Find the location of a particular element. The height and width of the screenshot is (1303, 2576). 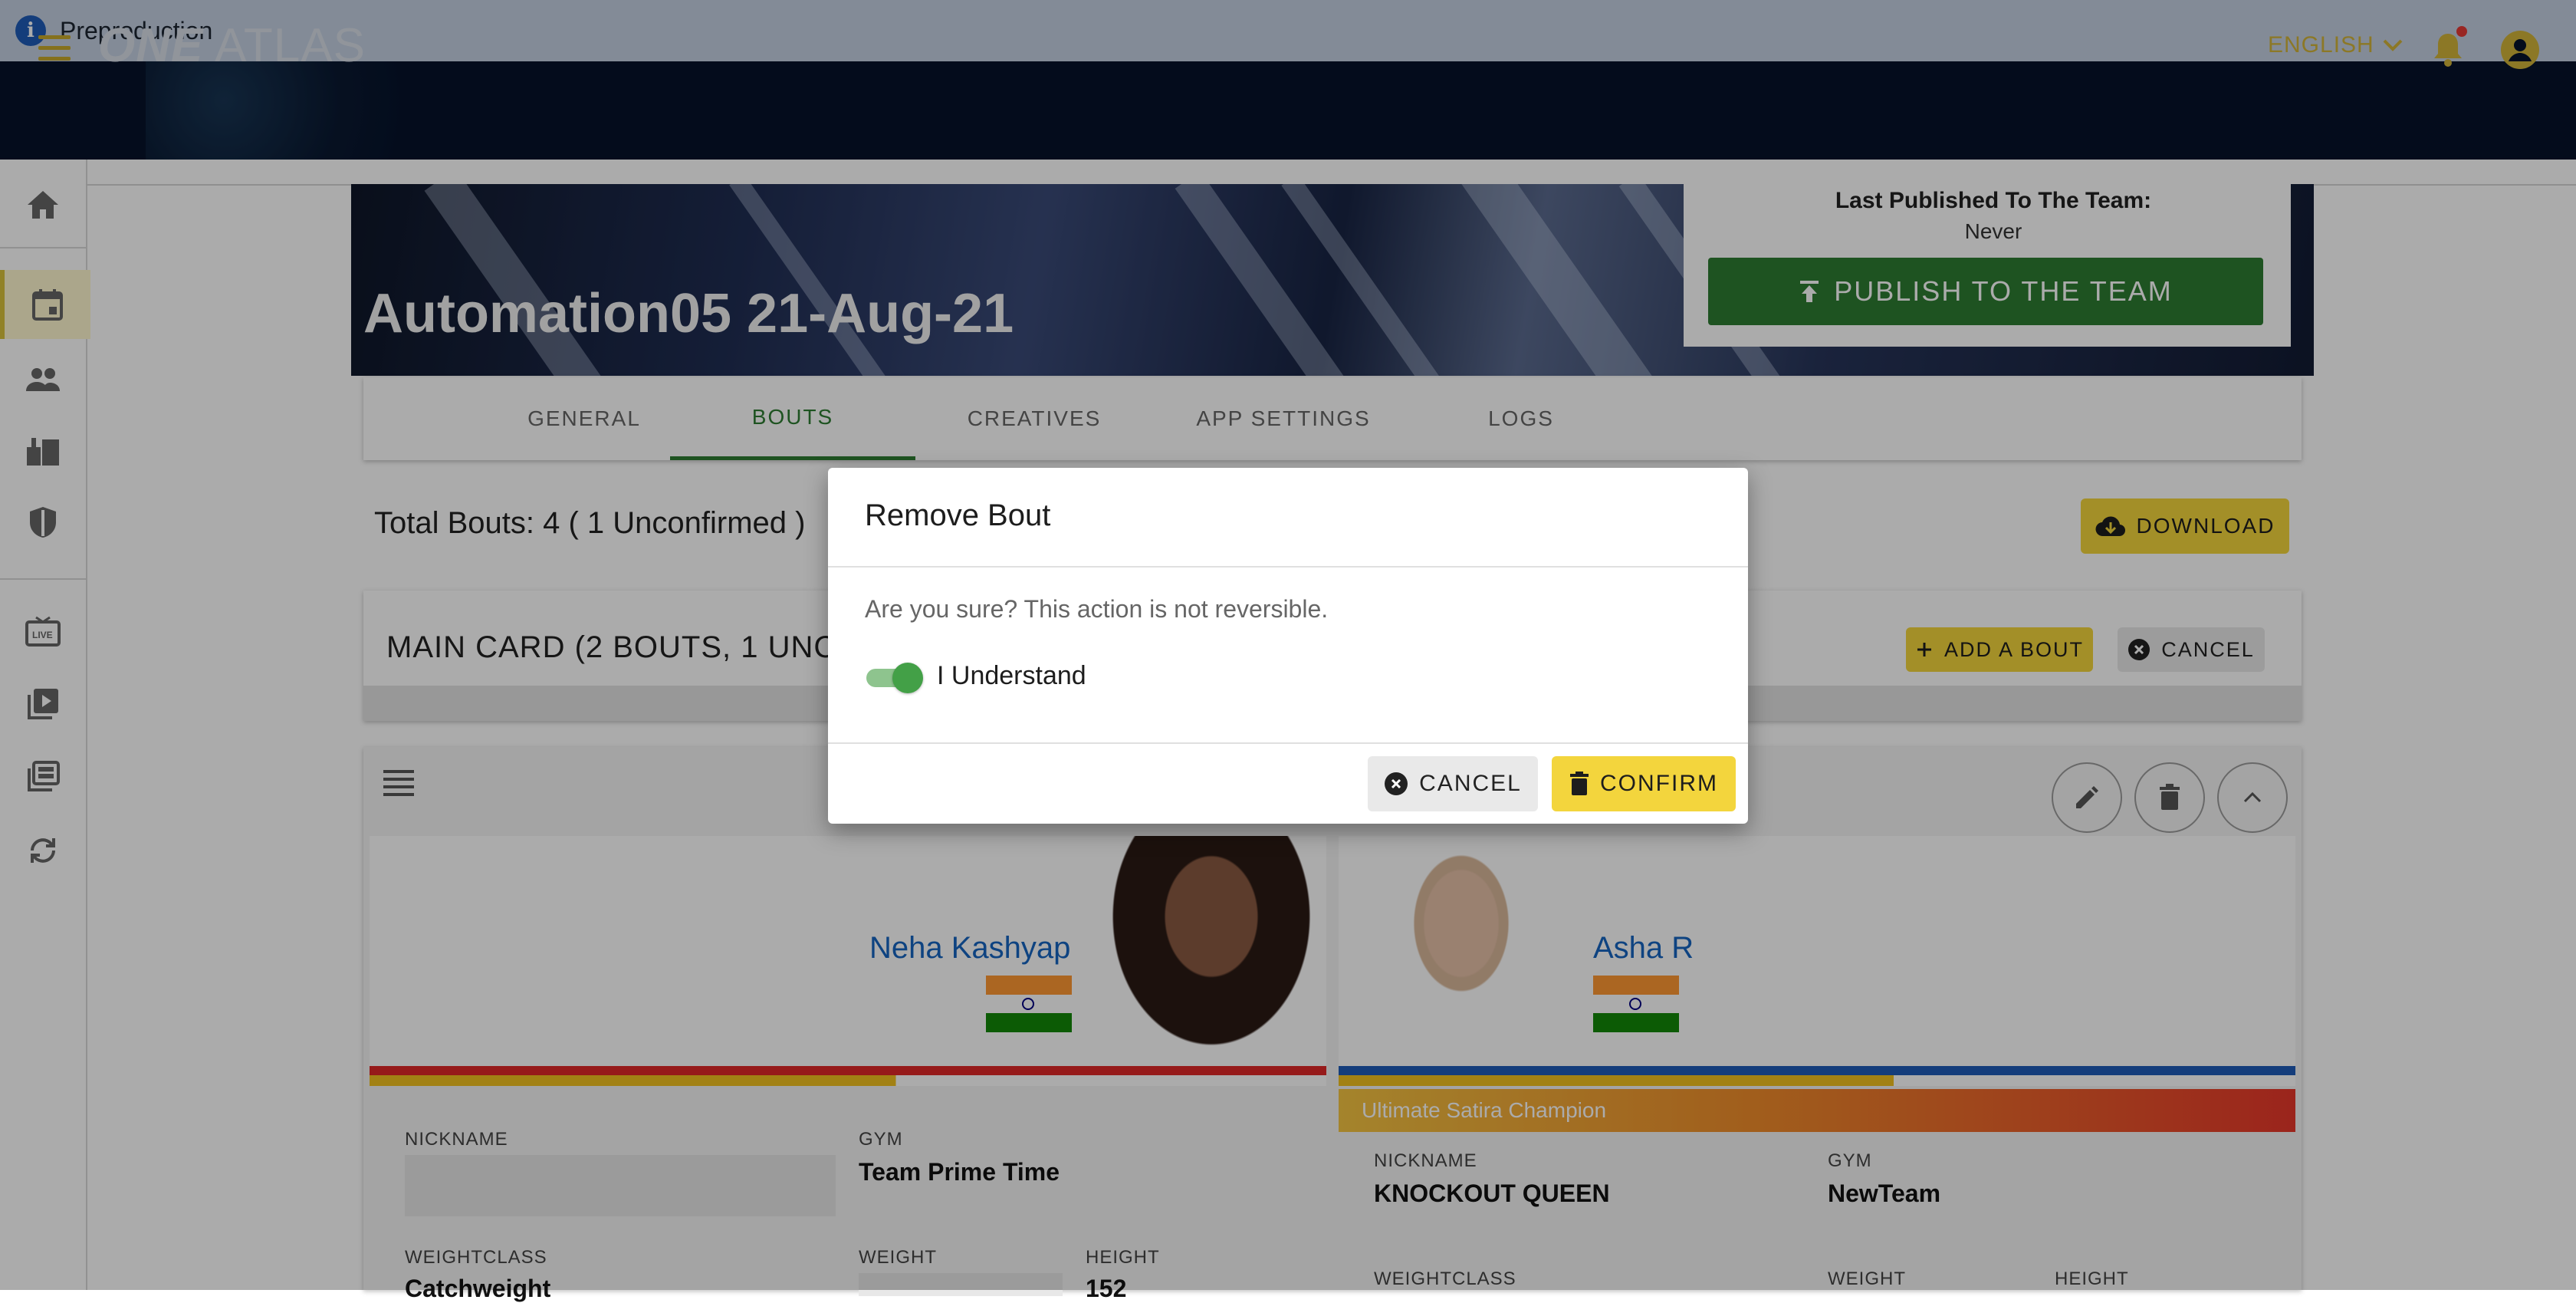

dialog-confirm-label: CONFIRM is located at coordinates (1659, 783).